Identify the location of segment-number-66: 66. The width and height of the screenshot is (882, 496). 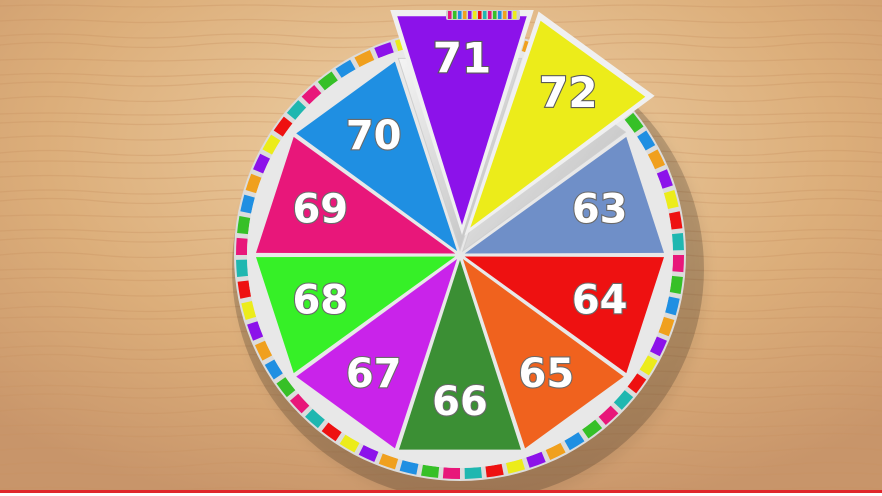
(460, 402).